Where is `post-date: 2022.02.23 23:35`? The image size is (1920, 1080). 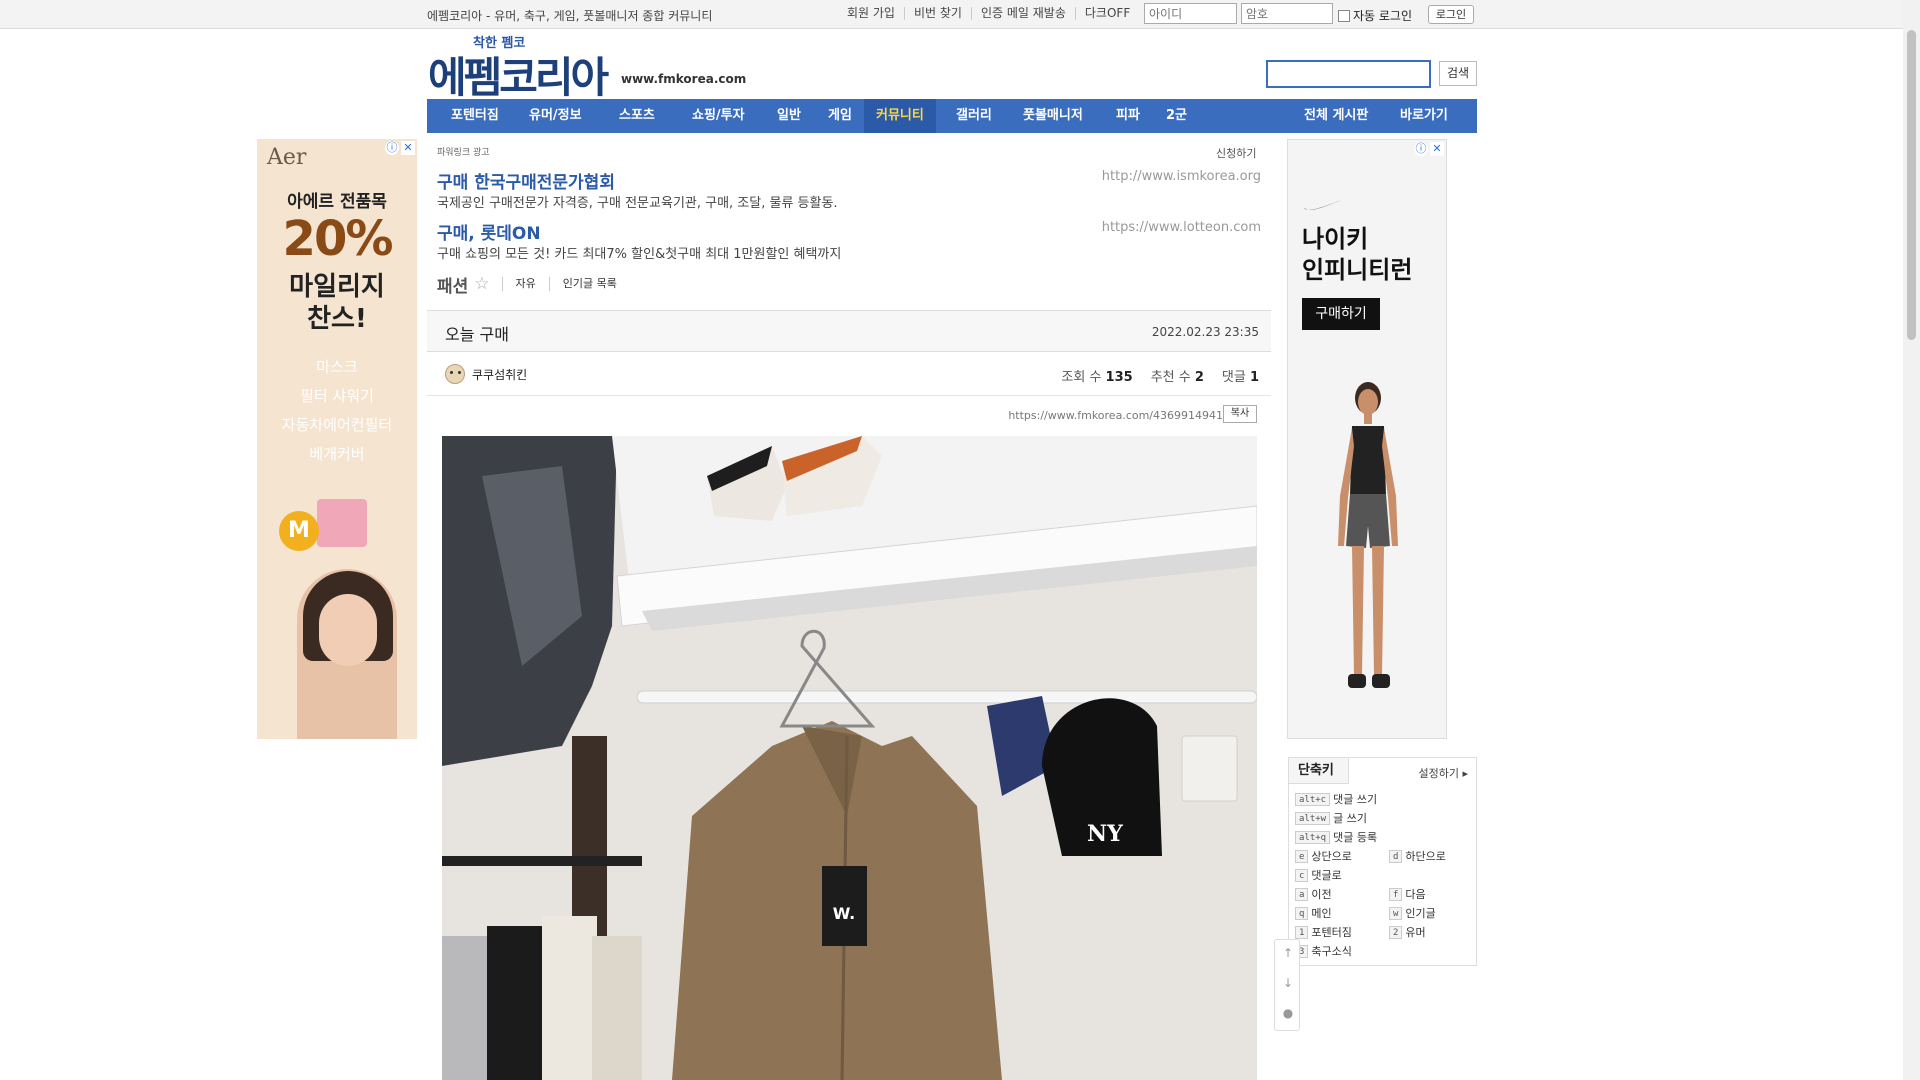
post-date: 2022.02.23 23:35 is located at coordinates (1205, 332).